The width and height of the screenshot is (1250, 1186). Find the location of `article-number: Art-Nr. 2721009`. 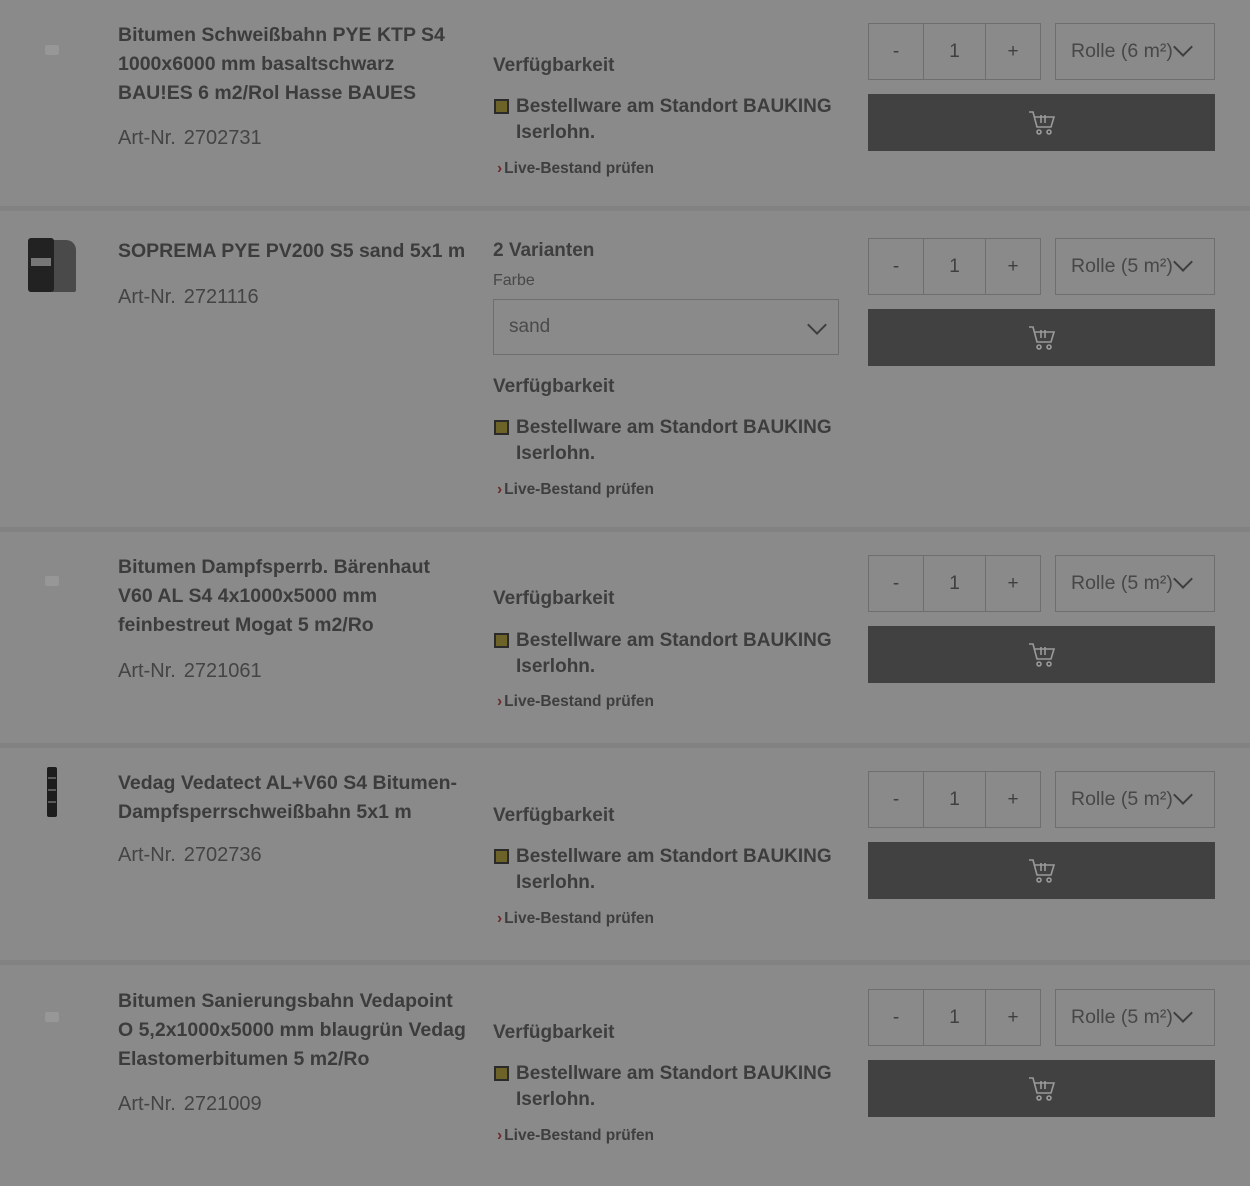

article-number: Art-Nr. 2721009 is located at coordinates (190, 1104).